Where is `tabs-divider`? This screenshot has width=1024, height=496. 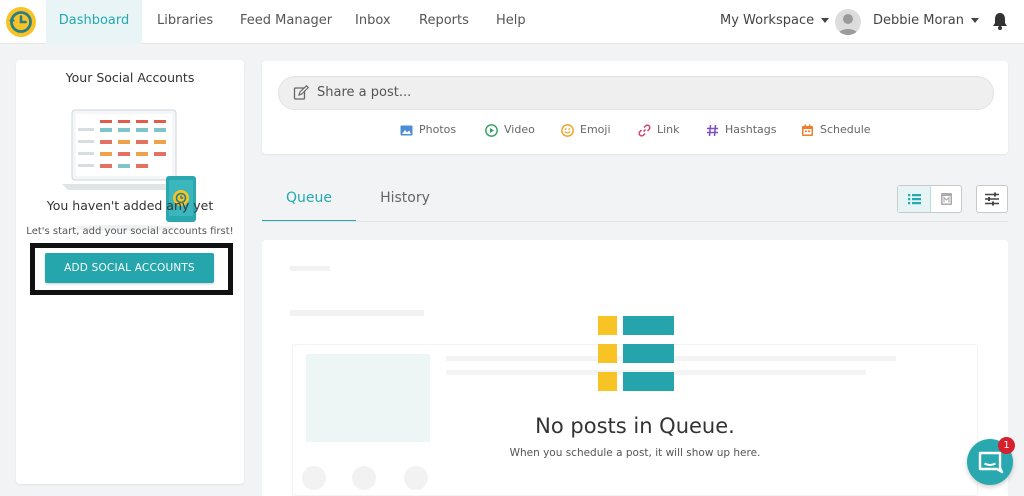 tabs-divider is located at coordinates (635, 221).